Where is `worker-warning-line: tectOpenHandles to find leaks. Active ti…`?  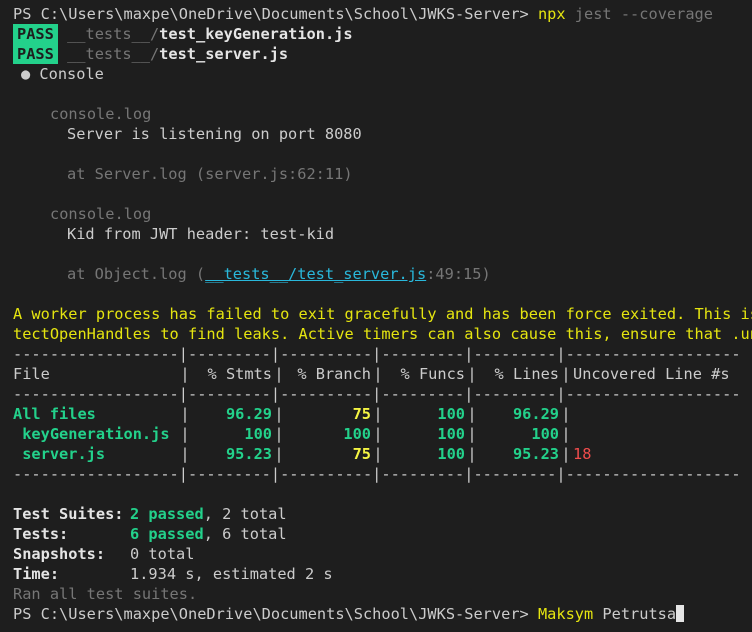
worker-warning-line: tectOpenHandles to find leaks. Active ti… is located at coordinates (382, 334).